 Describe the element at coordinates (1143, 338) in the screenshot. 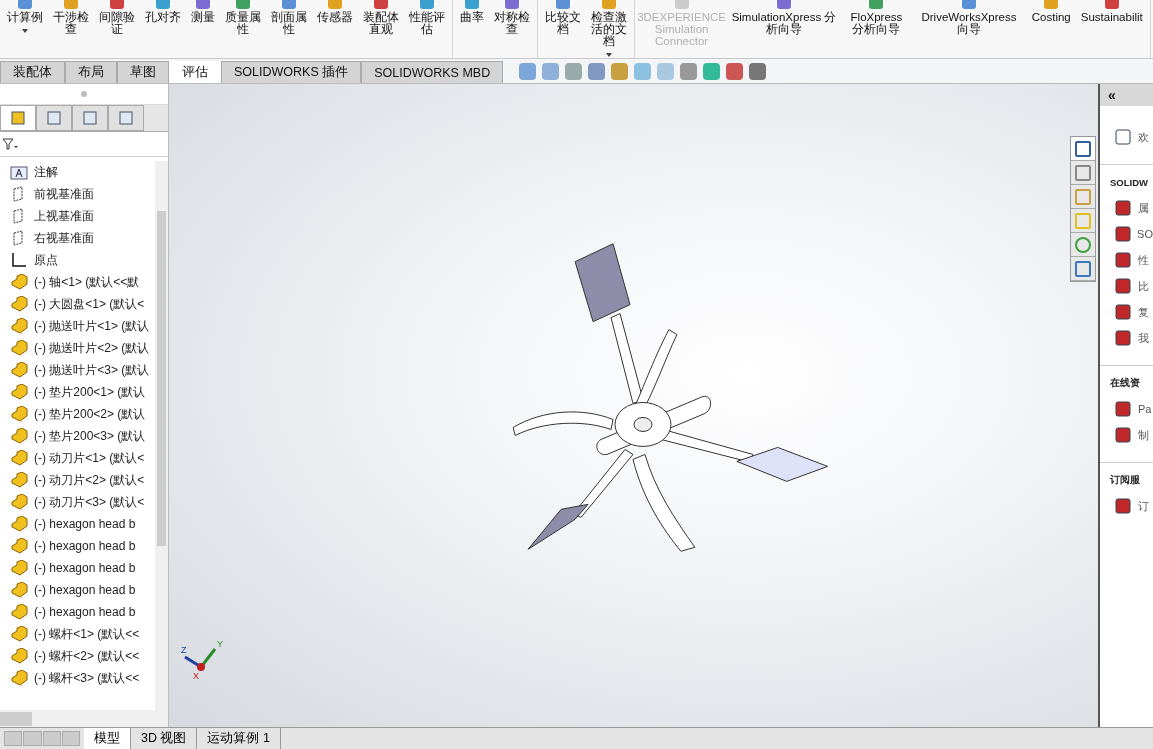

I see `task-pane-link: 我` at that location.